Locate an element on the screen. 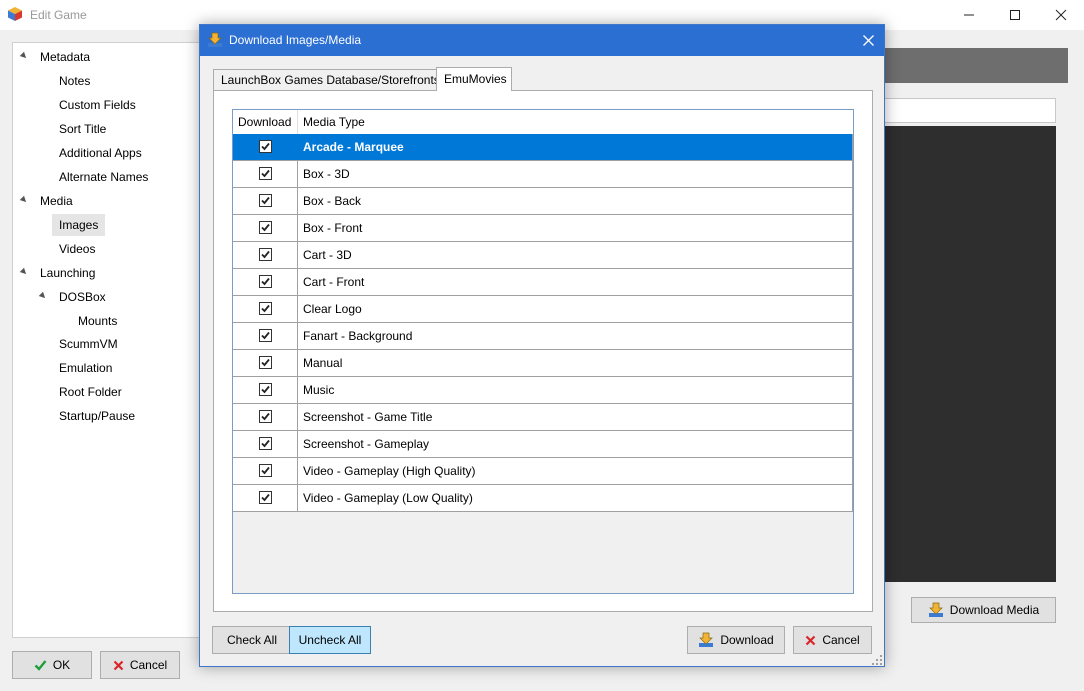 The width and height of the screenshot is (1084, 691). table-row: Manual is located at coordinates (543, 363).